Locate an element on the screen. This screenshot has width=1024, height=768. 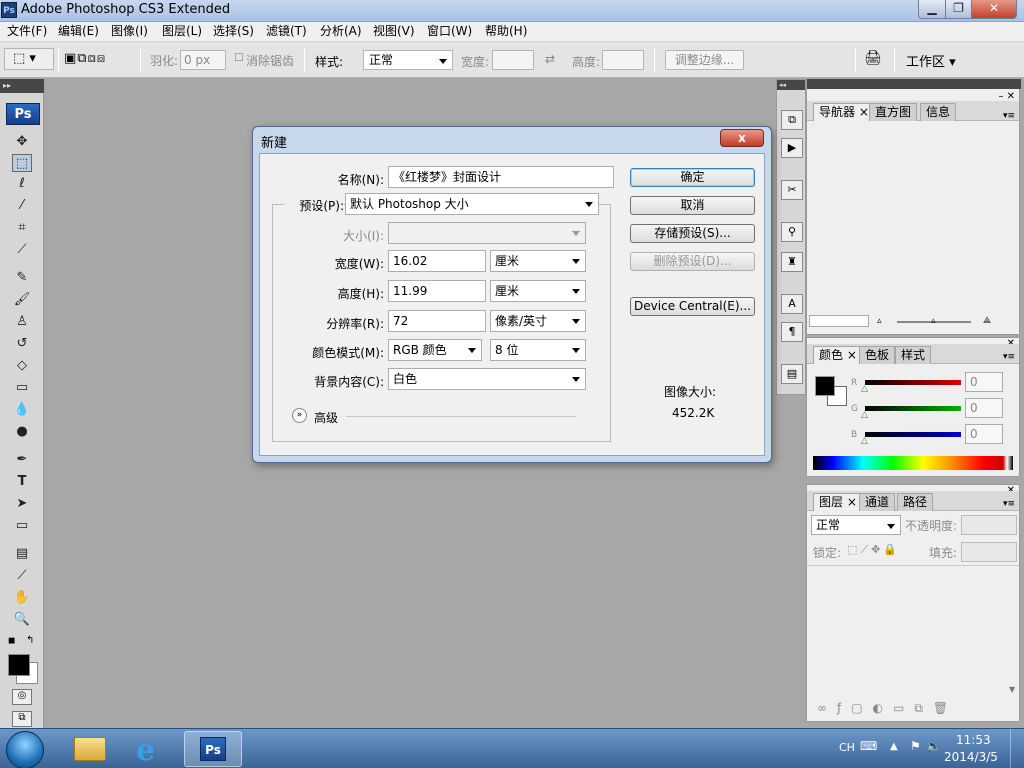
zoom-tool-icon: 🔍 is located at coordinates (22, 620).